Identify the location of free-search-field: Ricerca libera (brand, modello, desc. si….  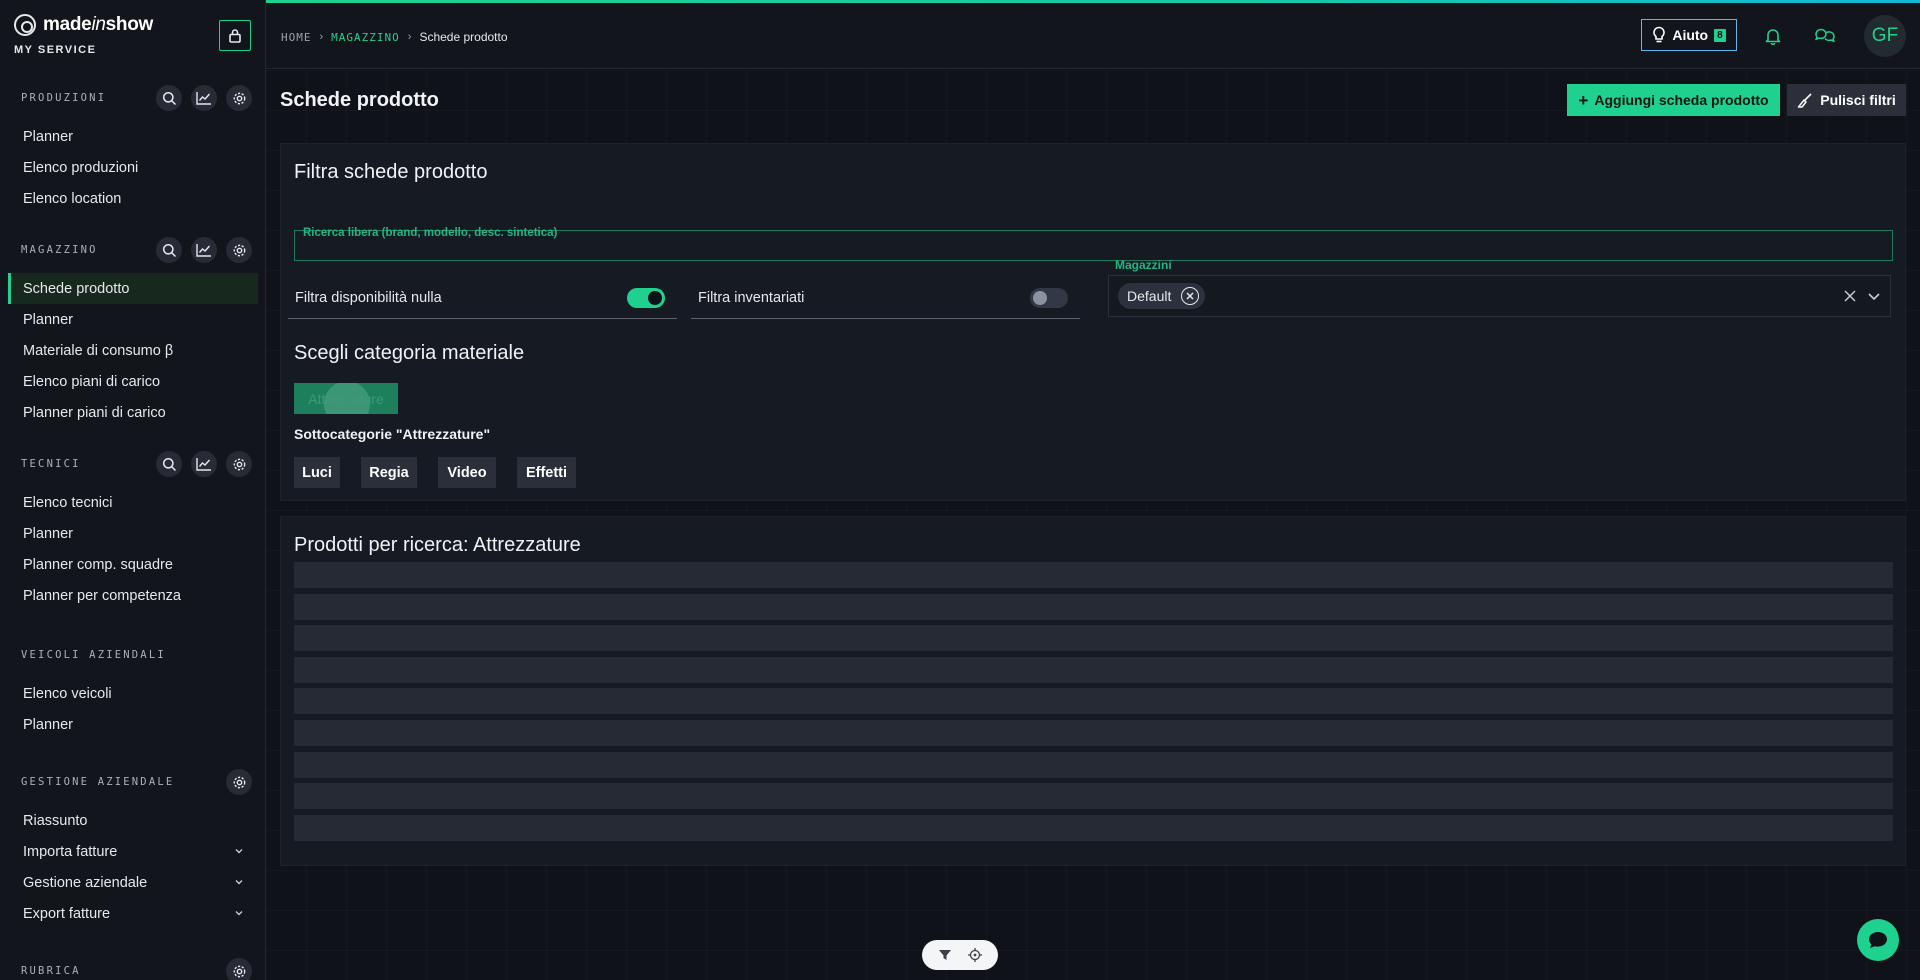
(1093, 244).